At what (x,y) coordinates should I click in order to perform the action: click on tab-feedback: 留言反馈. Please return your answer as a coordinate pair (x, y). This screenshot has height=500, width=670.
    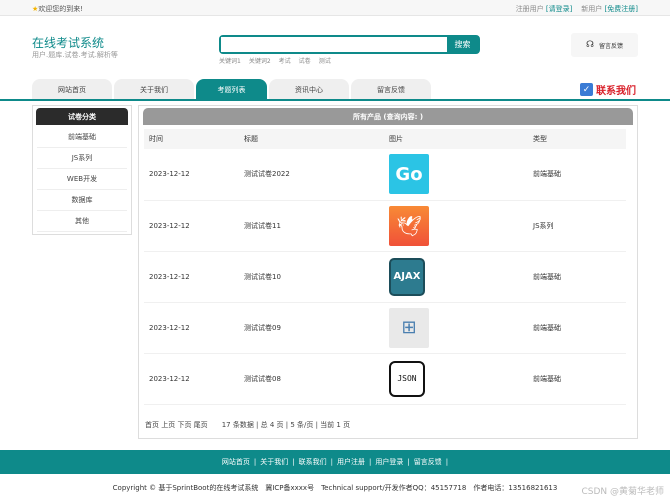
    Looking at the image, I should click on (391, 89).